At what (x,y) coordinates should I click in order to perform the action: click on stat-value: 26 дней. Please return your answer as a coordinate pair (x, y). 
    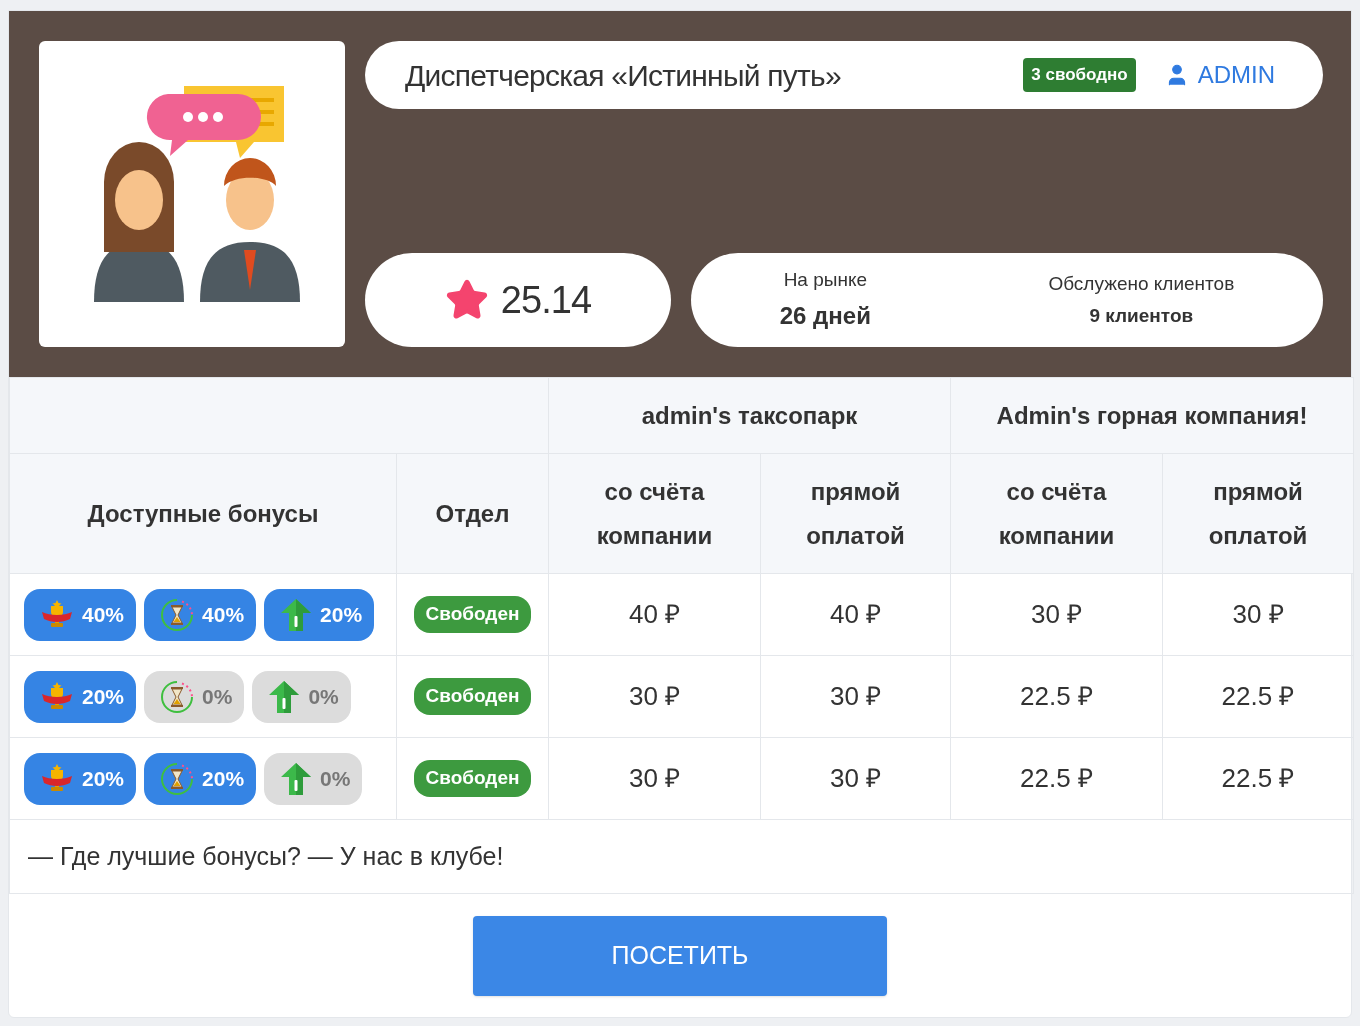
    Looking at the image, I should click on (825, 316).